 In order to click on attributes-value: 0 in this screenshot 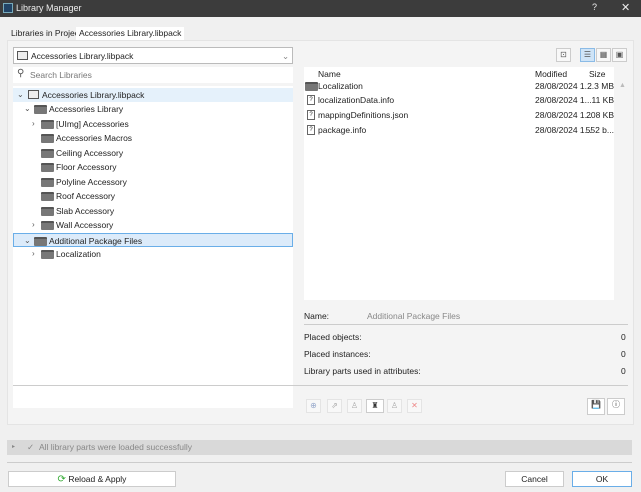, I will do `click(623, 371)`.